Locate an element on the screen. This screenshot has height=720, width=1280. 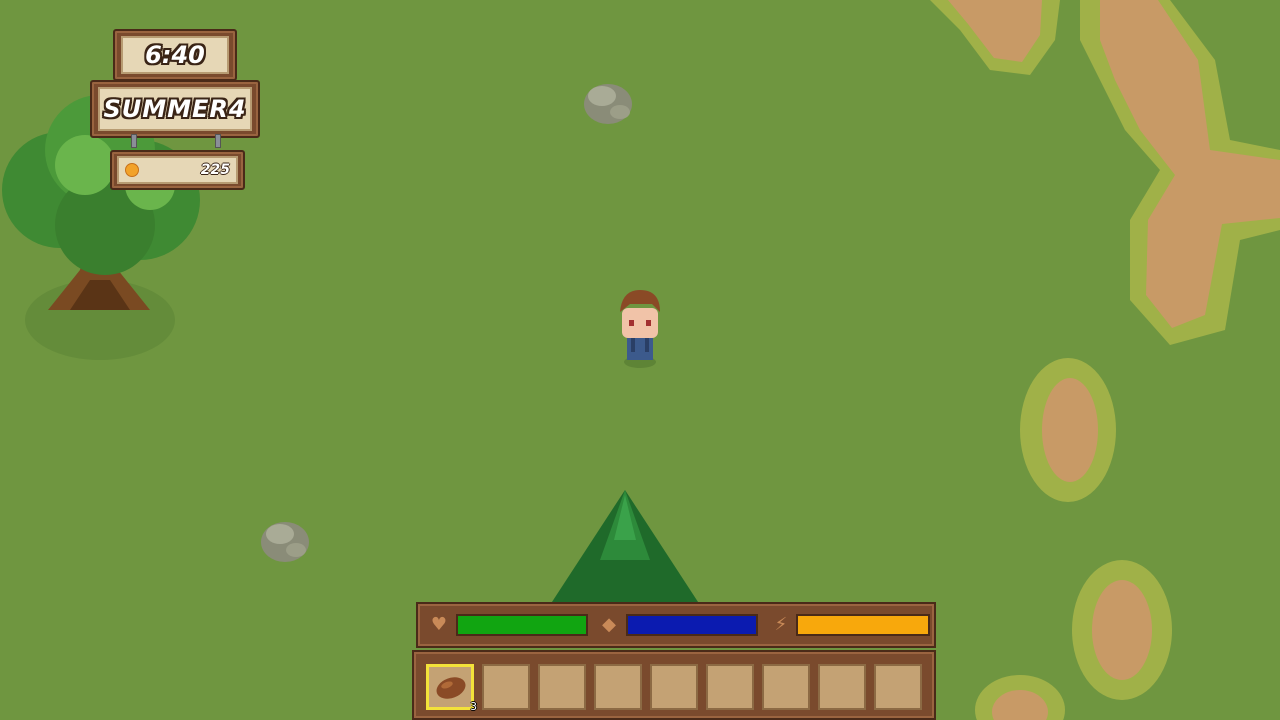
stats-panel: ♥ ◆ ⚡ is located at coordinates (676, 625).